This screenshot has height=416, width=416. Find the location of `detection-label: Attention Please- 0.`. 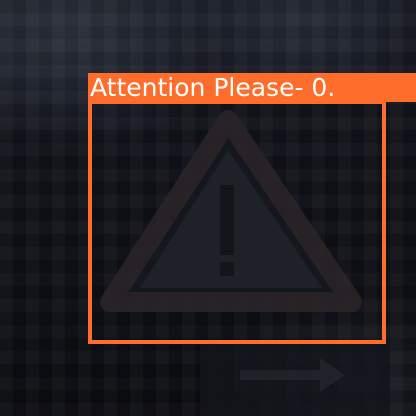

detection-label: Attention Please- 0. is located at coordinates (252, 87).